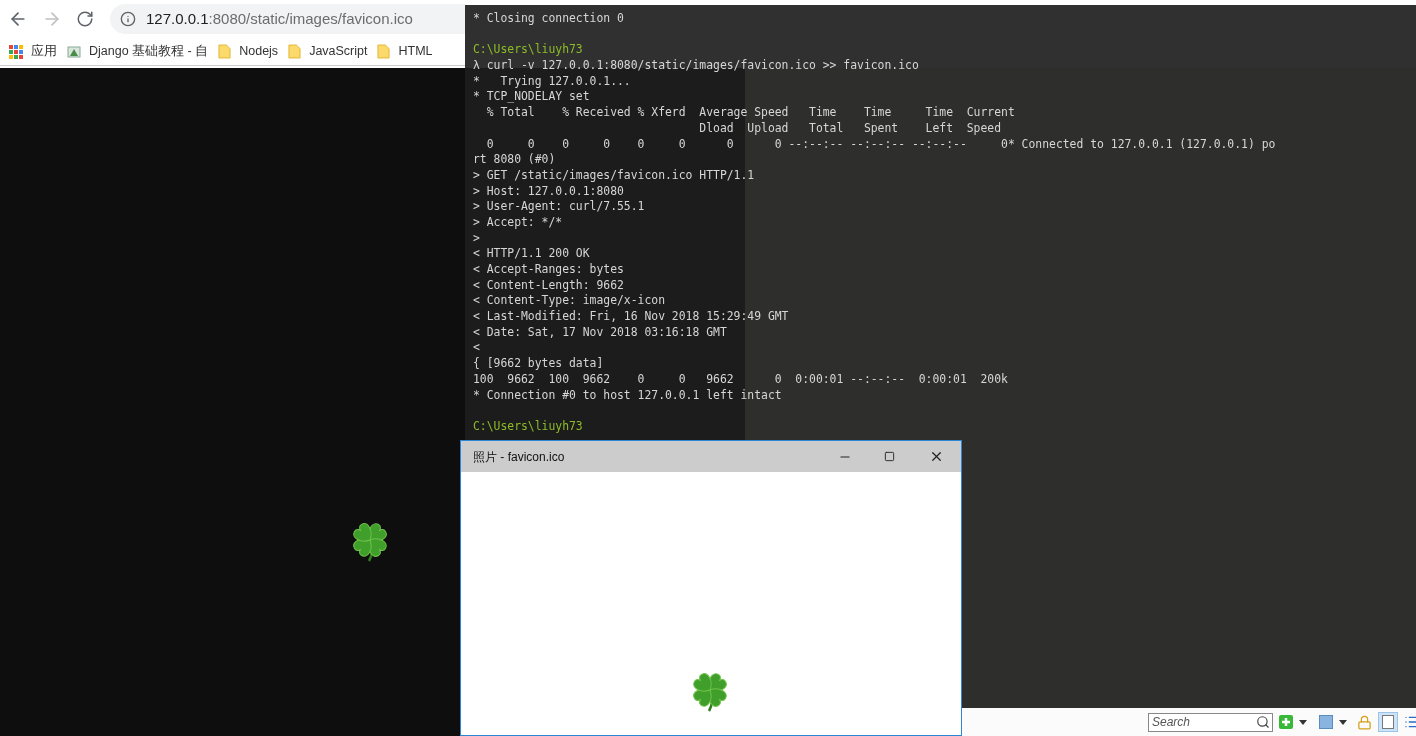 Image resolution: width=1416 pixels, height=736 pixels. Describe the element at coordinates (880, 144) in the screenshot. I see `terminal-line: 0 0 0 0 0 0 0 0 --:--:-- --:--:-- --:--:-- 0* Connected to 127.0.0.1 (127.0.0.1) po` at that location.